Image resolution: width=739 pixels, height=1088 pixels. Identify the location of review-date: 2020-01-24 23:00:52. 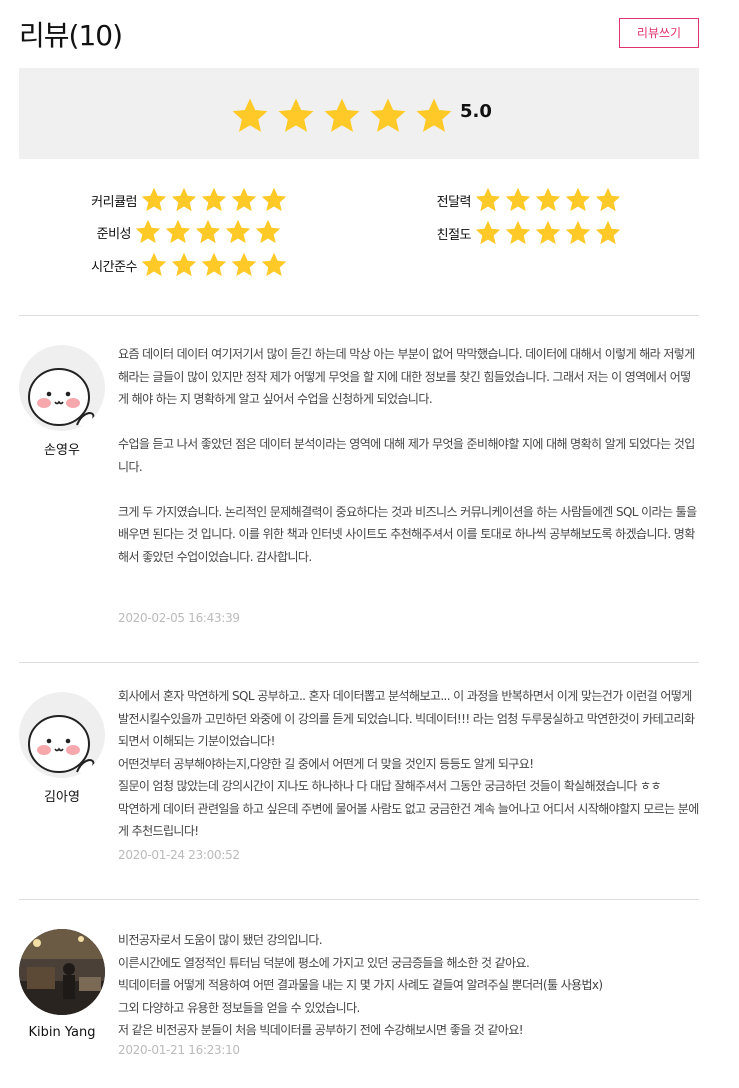
(179, 855).